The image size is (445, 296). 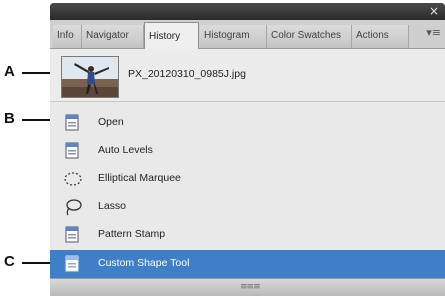 I want to click on resize-grip-icon: ≡≡≡, so click(x=250, y=287).